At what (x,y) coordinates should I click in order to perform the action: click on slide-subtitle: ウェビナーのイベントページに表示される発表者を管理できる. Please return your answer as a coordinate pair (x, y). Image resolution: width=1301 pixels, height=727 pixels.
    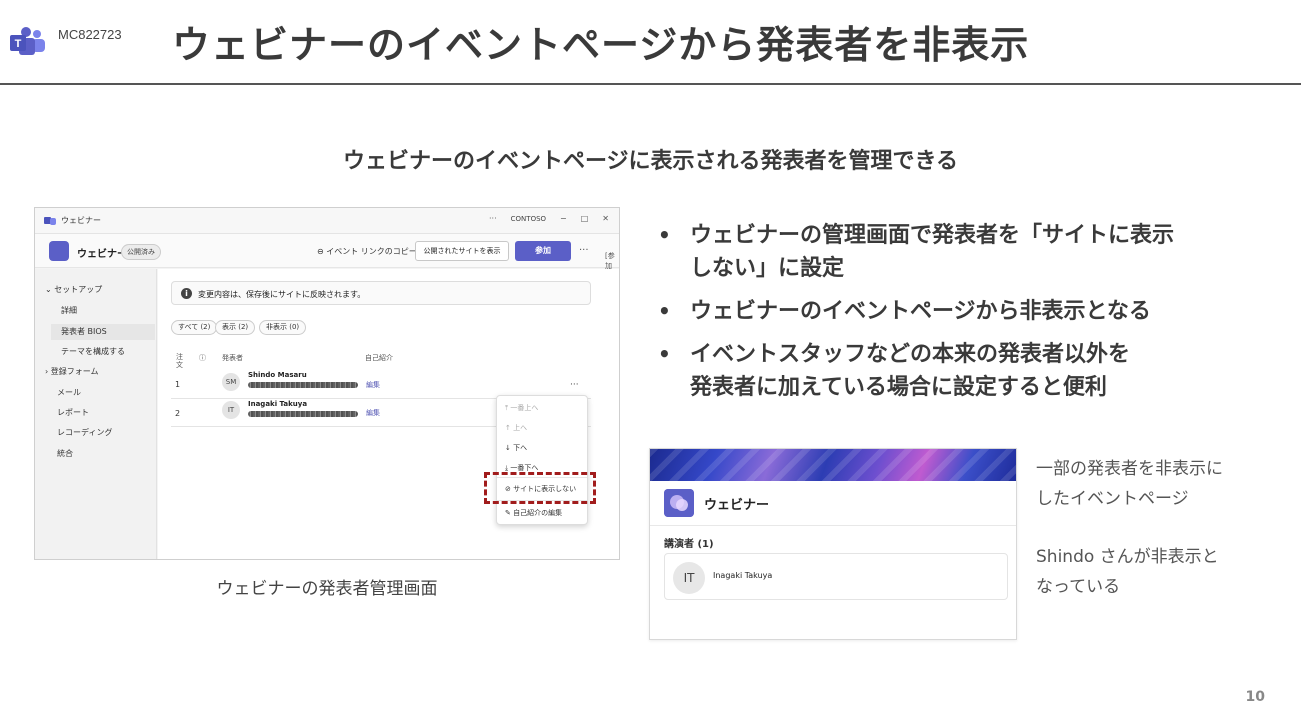
    Looking at the image, I should click on (650, 161).